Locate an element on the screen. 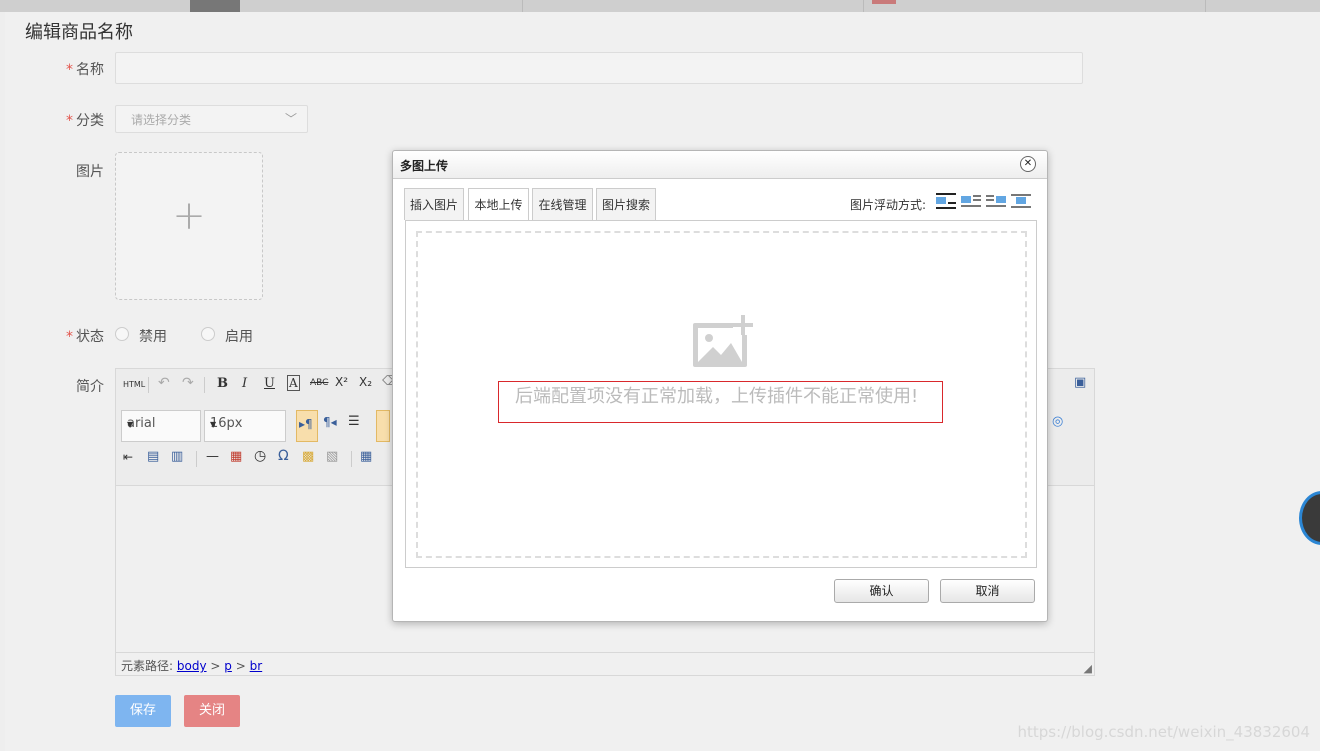 This screenshot has height=751, width=1320. image-upload-box: + is located at coordinates (189, 226).